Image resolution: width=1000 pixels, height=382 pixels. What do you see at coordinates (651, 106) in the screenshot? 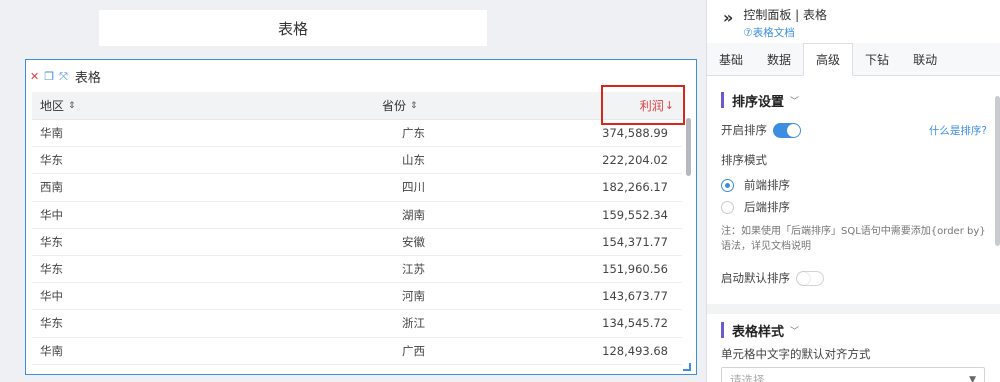
I see `header-profit-label: 利润` at bounding box center [651, 106].